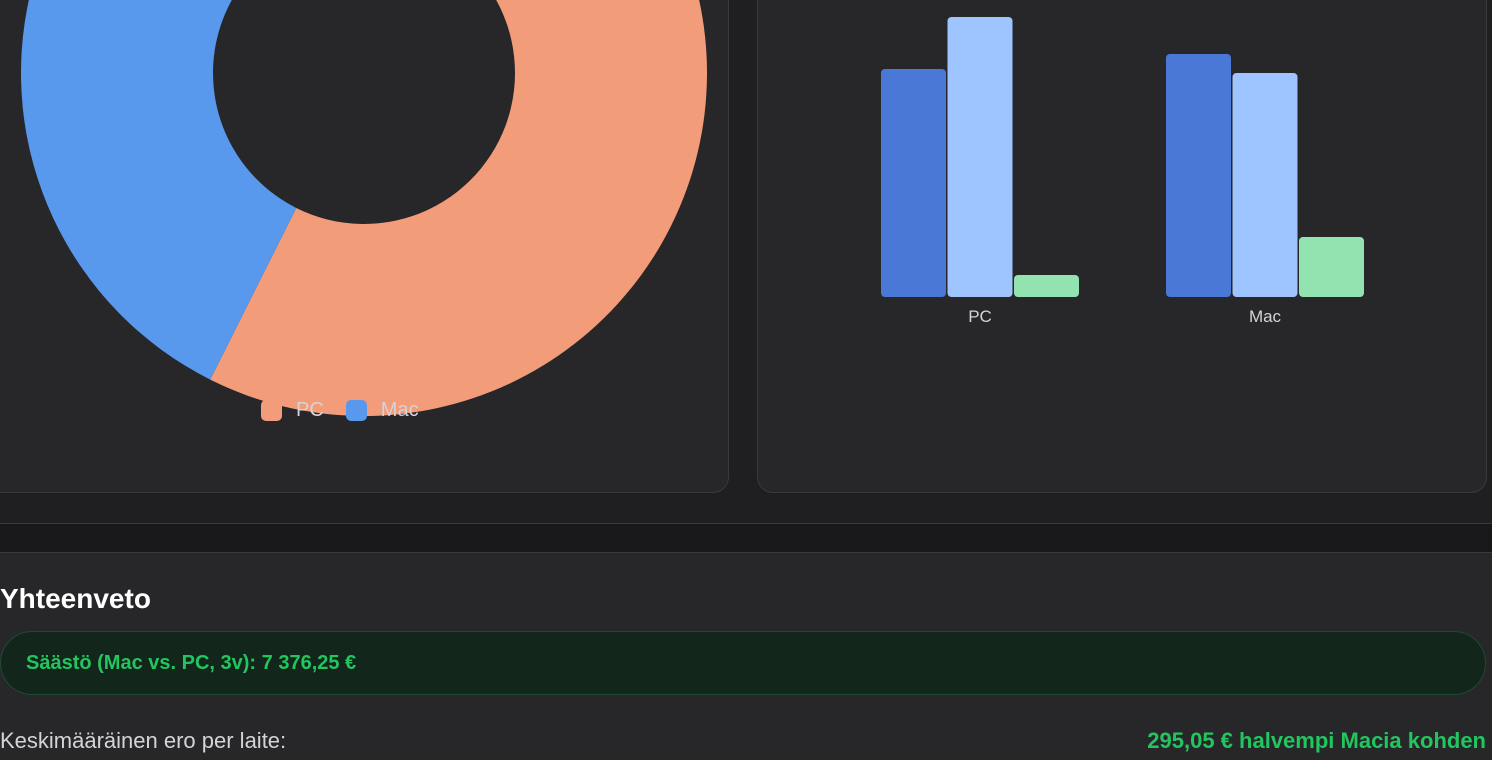 The image size is (1492, 760). What do you see at coordinates (1265, 316) in the screenshot?
I see `x-tick-label-mac: Mac` at bounding box center [1265, 316].